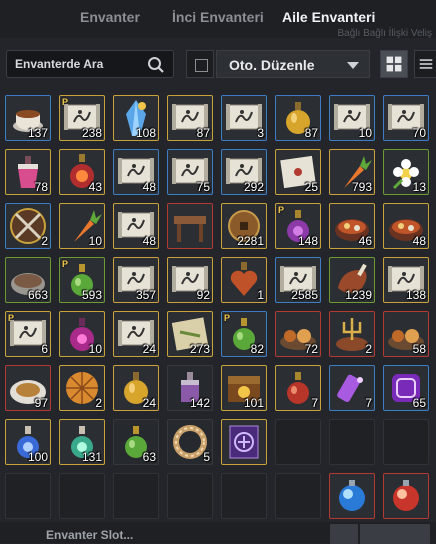 This screenshot has height=544, width=436. What do you see at coordinates (82, 442) in the screenshot?
I see `inventory-slot: 131` at bounding box center [82, 442].